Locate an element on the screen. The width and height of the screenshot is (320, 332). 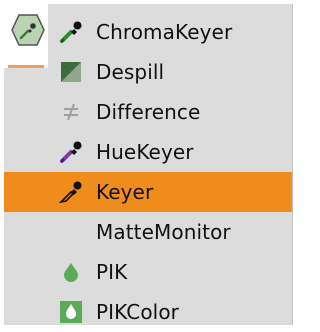
hexagon-eyedropper-icon is located at coordinates (27, 29).